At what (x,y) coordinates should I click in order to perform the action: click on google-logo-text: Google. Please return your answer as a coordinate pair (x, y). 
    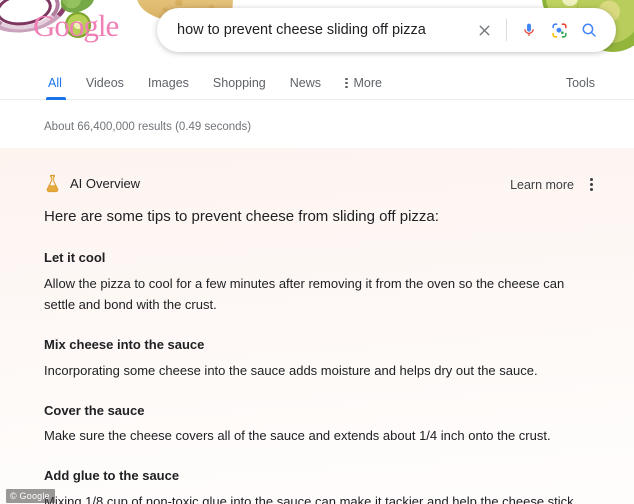
    Looking at the image, I should click on (76, 25).